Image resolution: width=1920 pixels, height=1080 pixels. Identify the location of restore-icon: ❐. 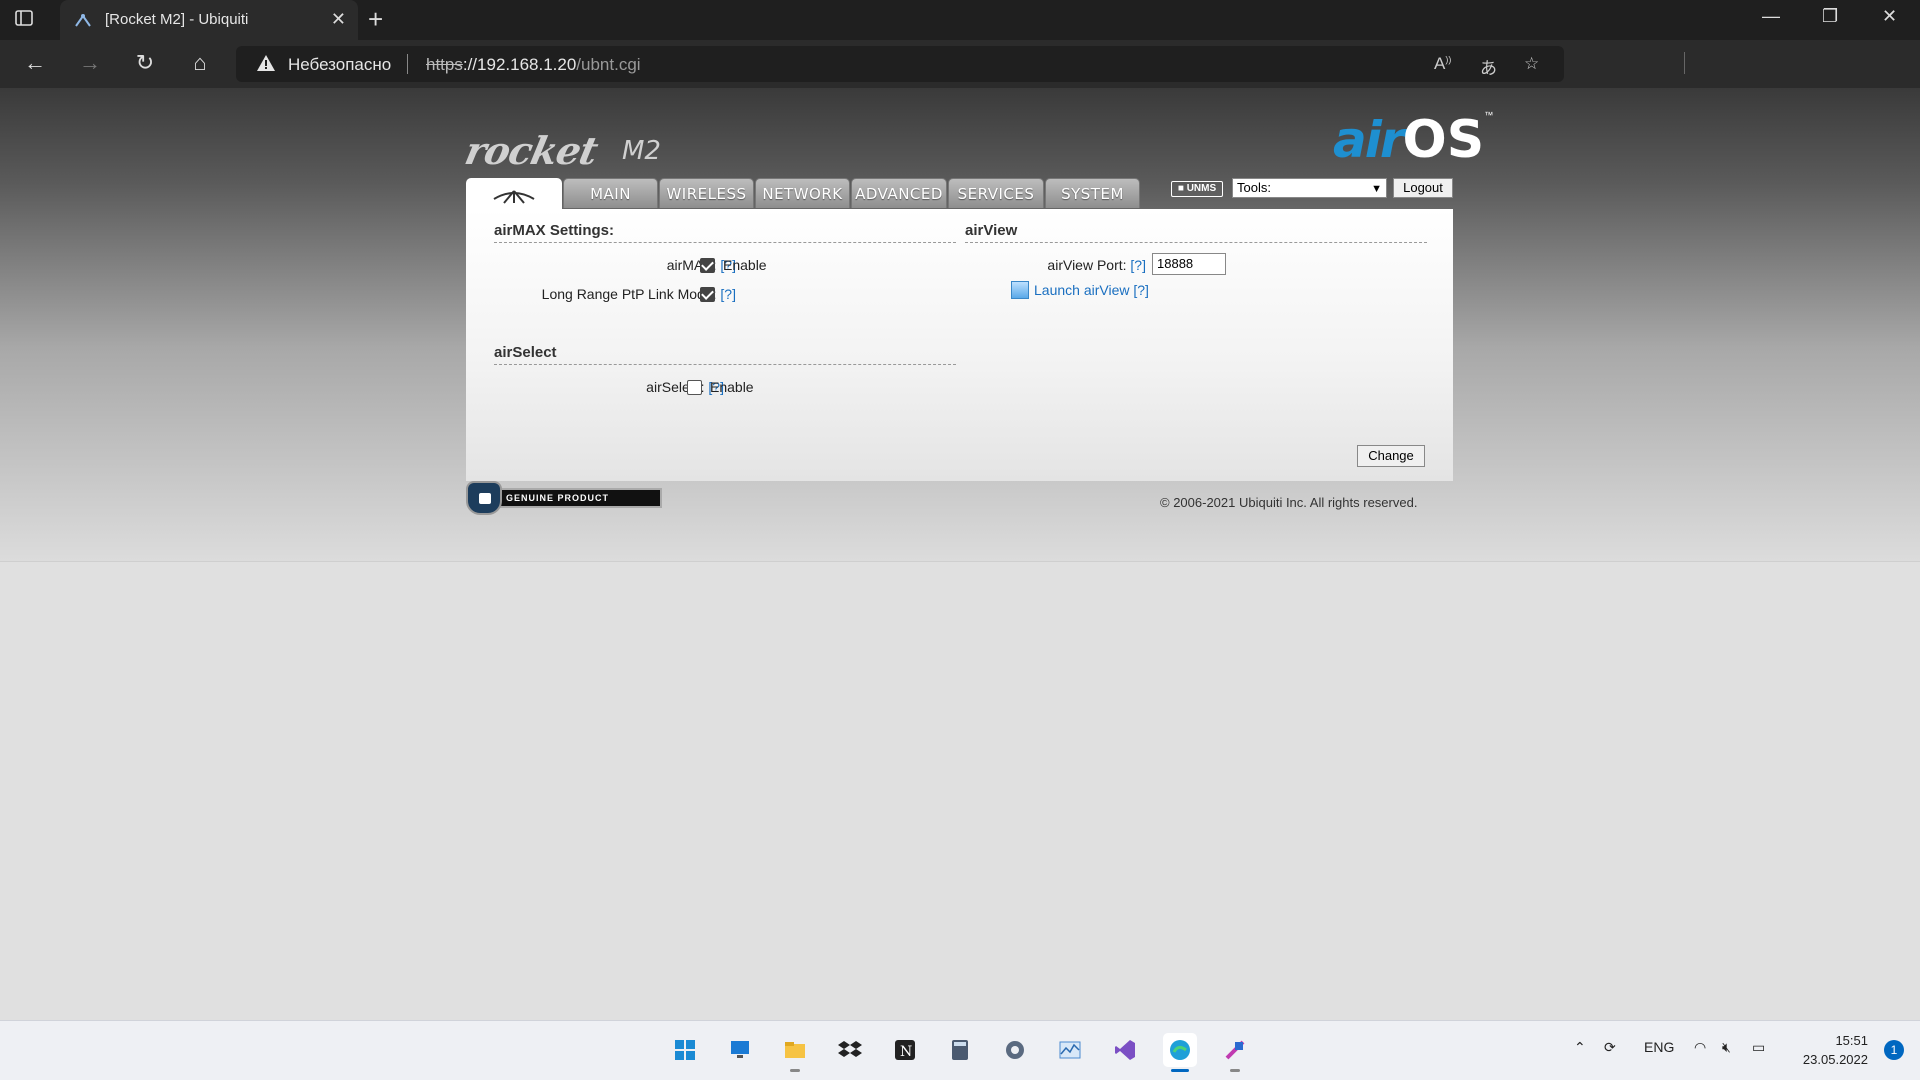
(1830, 16).